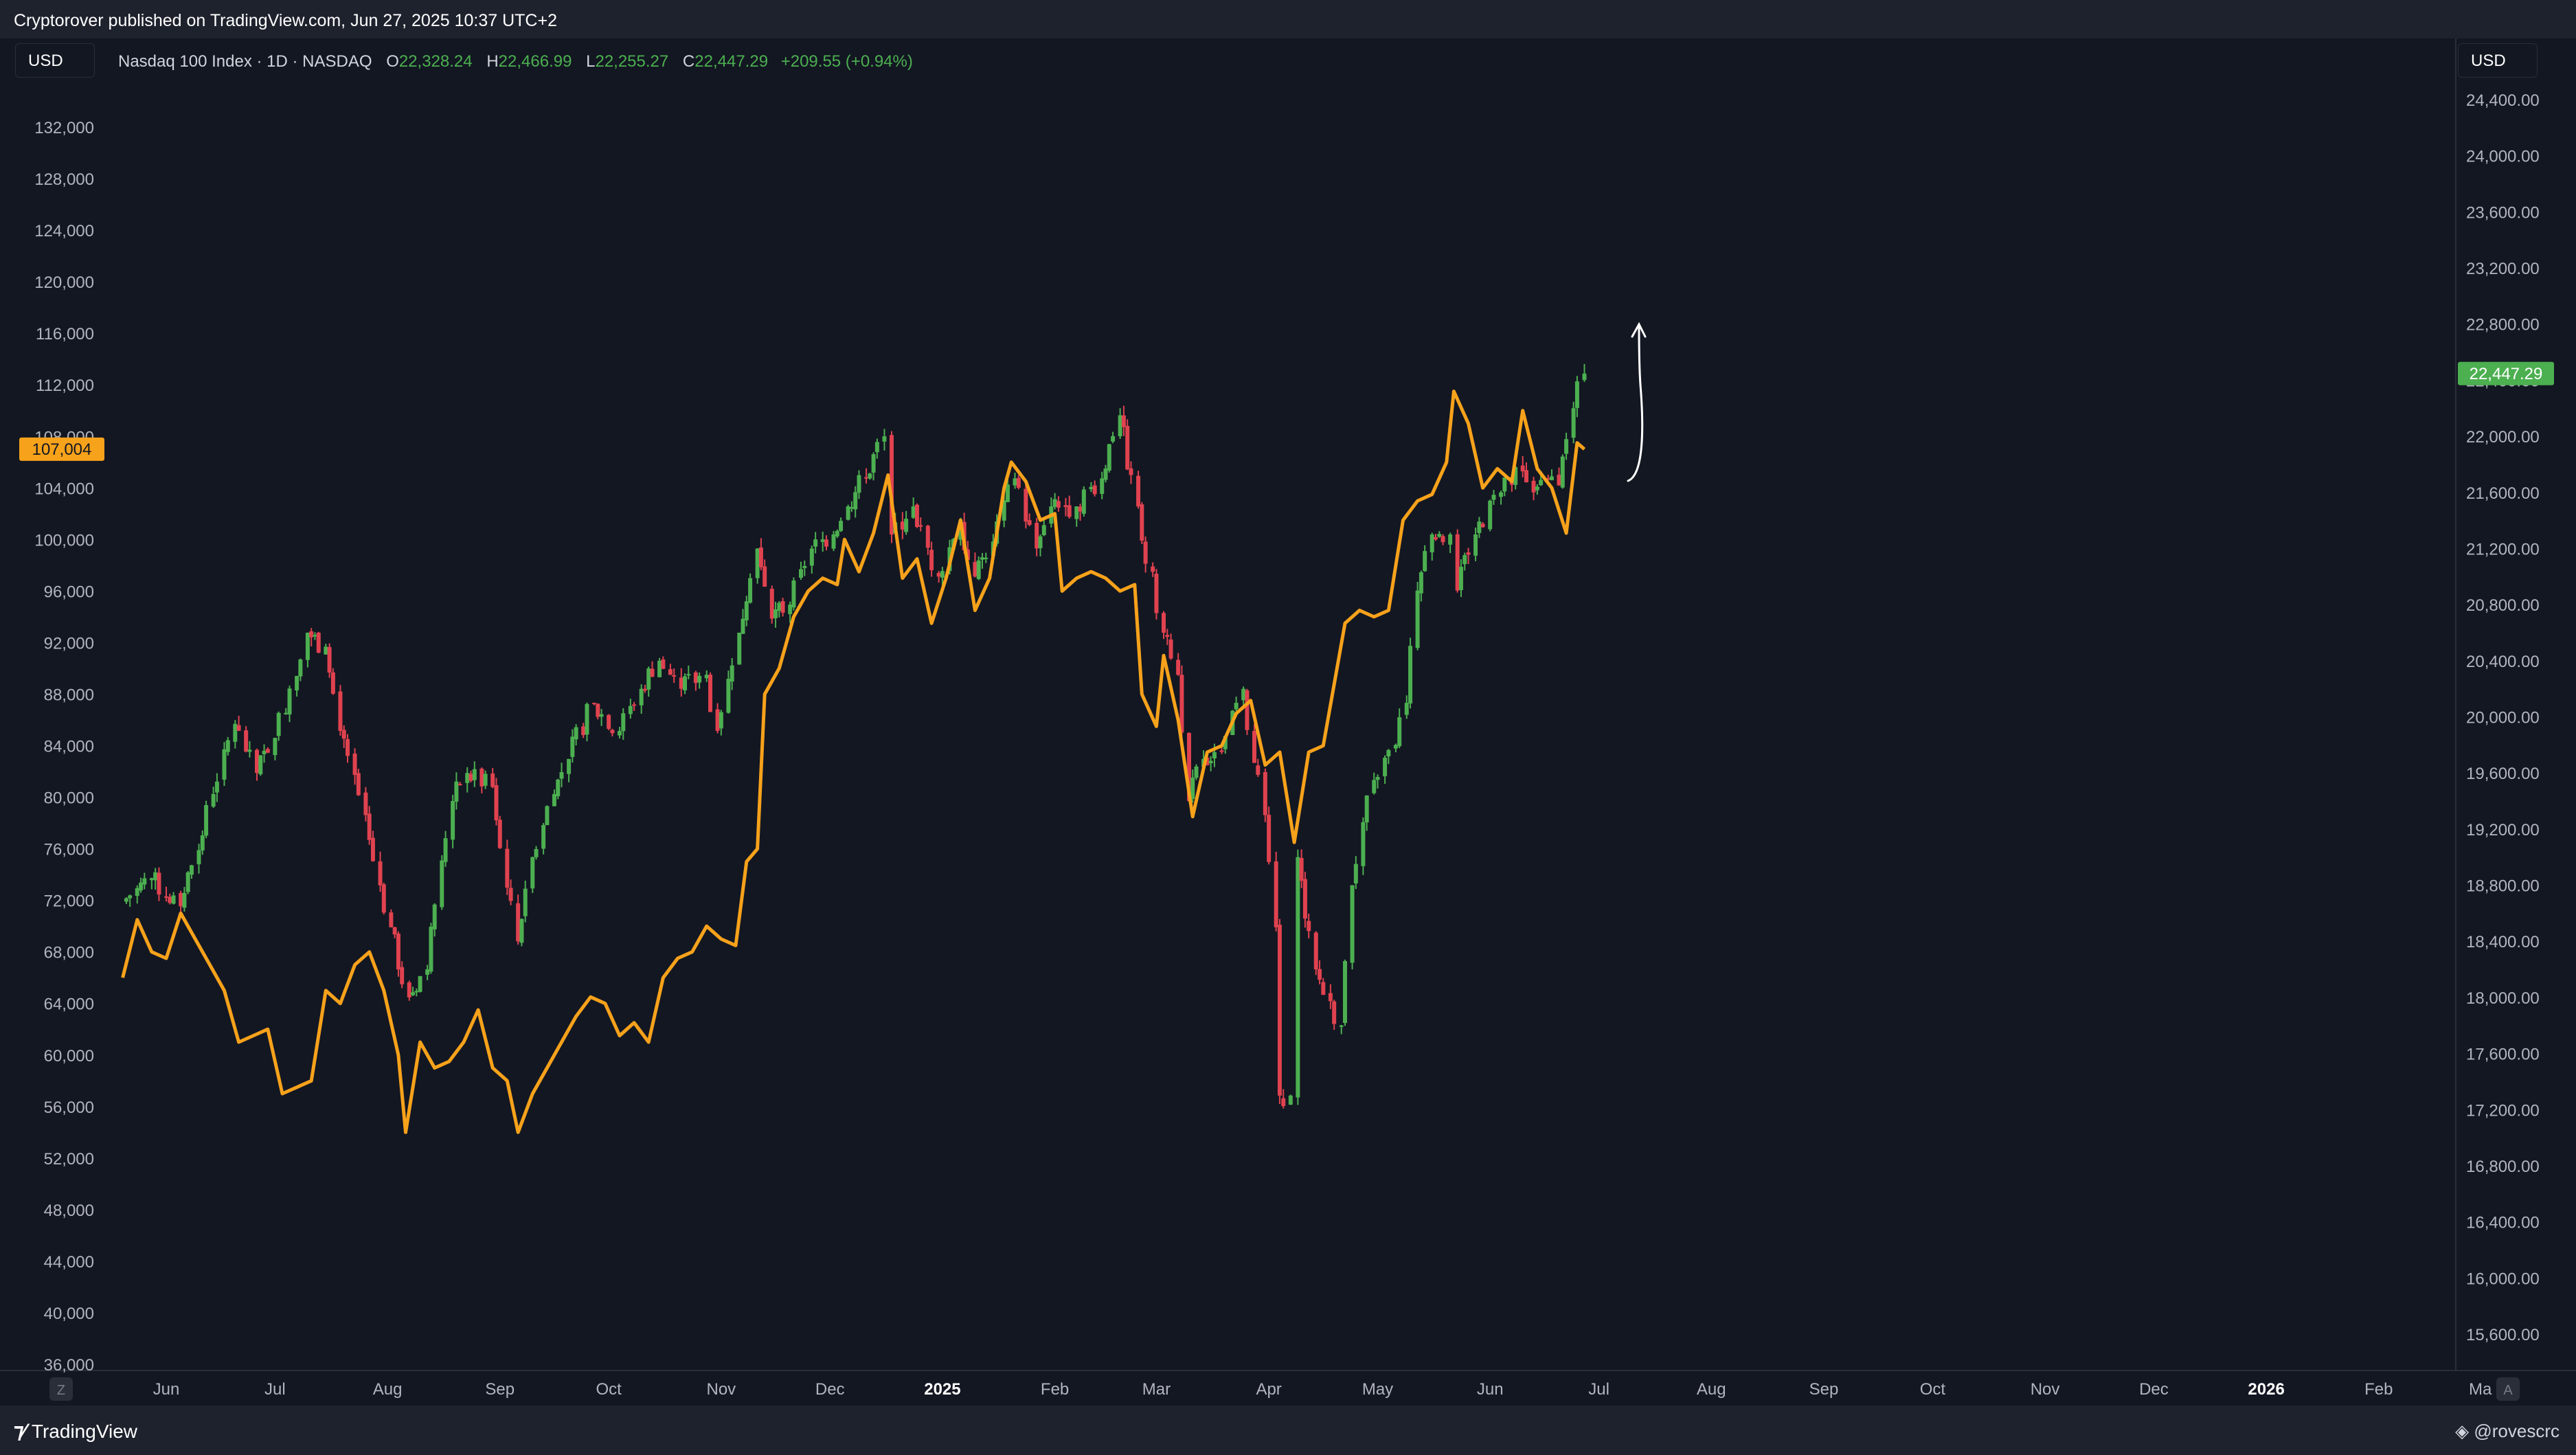  I want to click on annotations, so click(1637, 402).